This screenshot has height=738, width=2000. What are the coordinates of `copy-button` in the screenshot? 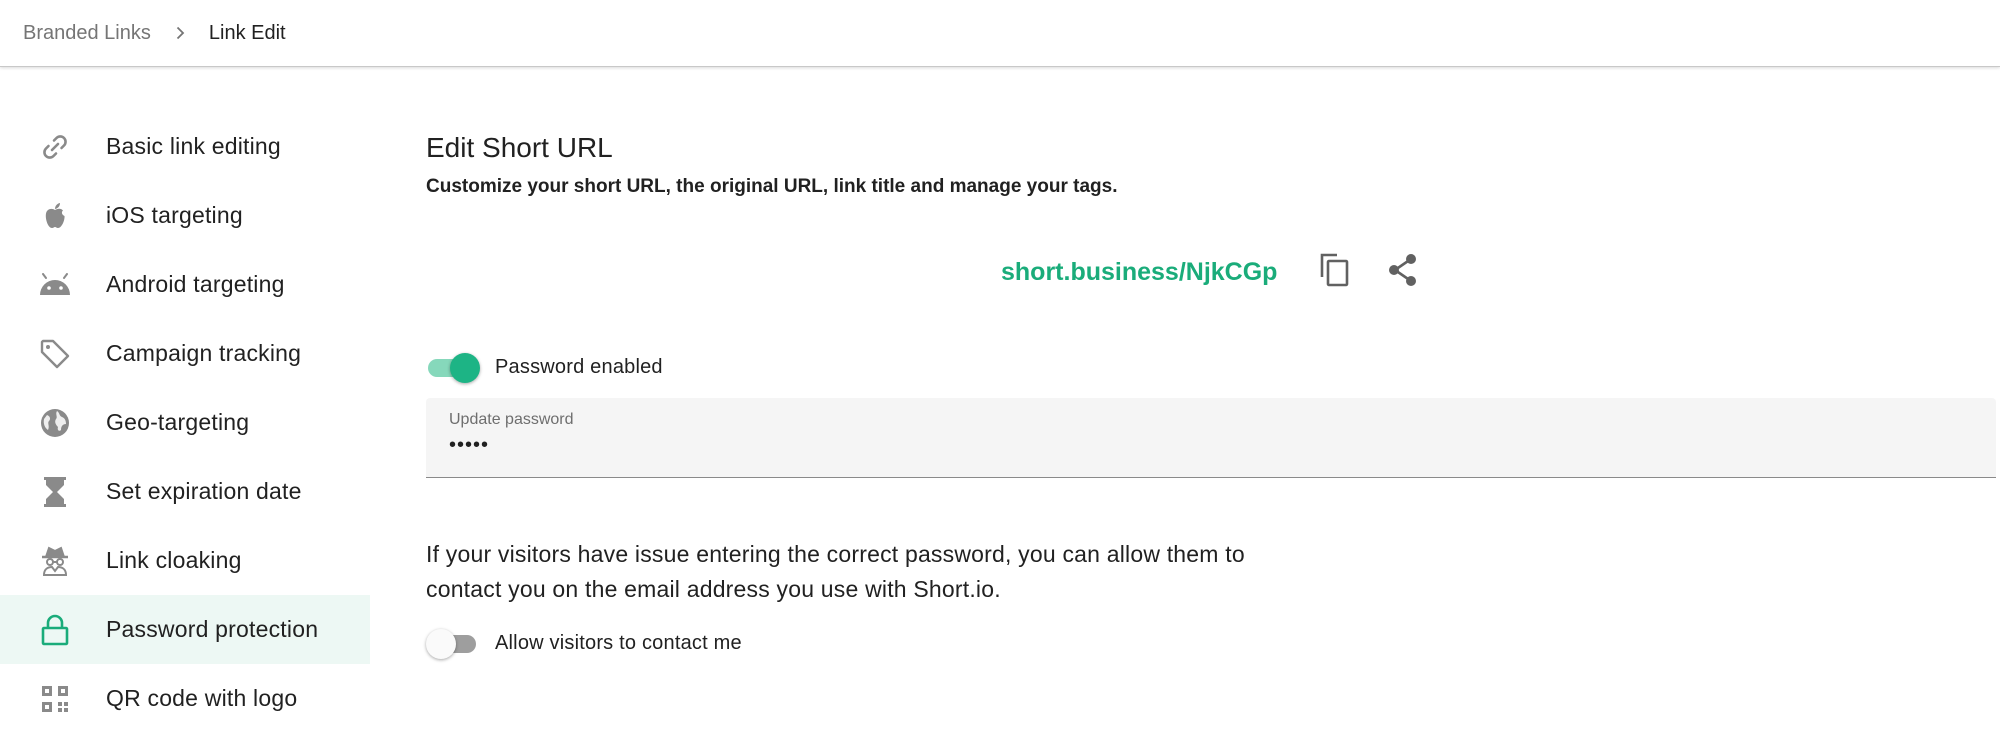 It's located at (1334, 272).